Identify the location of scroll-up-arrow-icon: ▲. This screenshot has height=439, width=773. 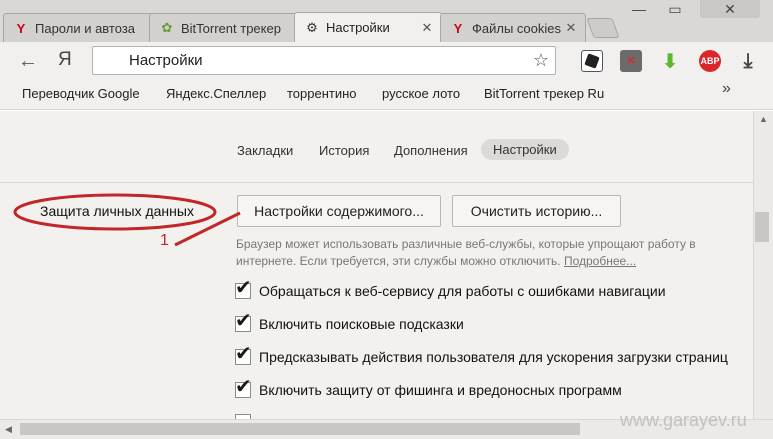
(763, 119).